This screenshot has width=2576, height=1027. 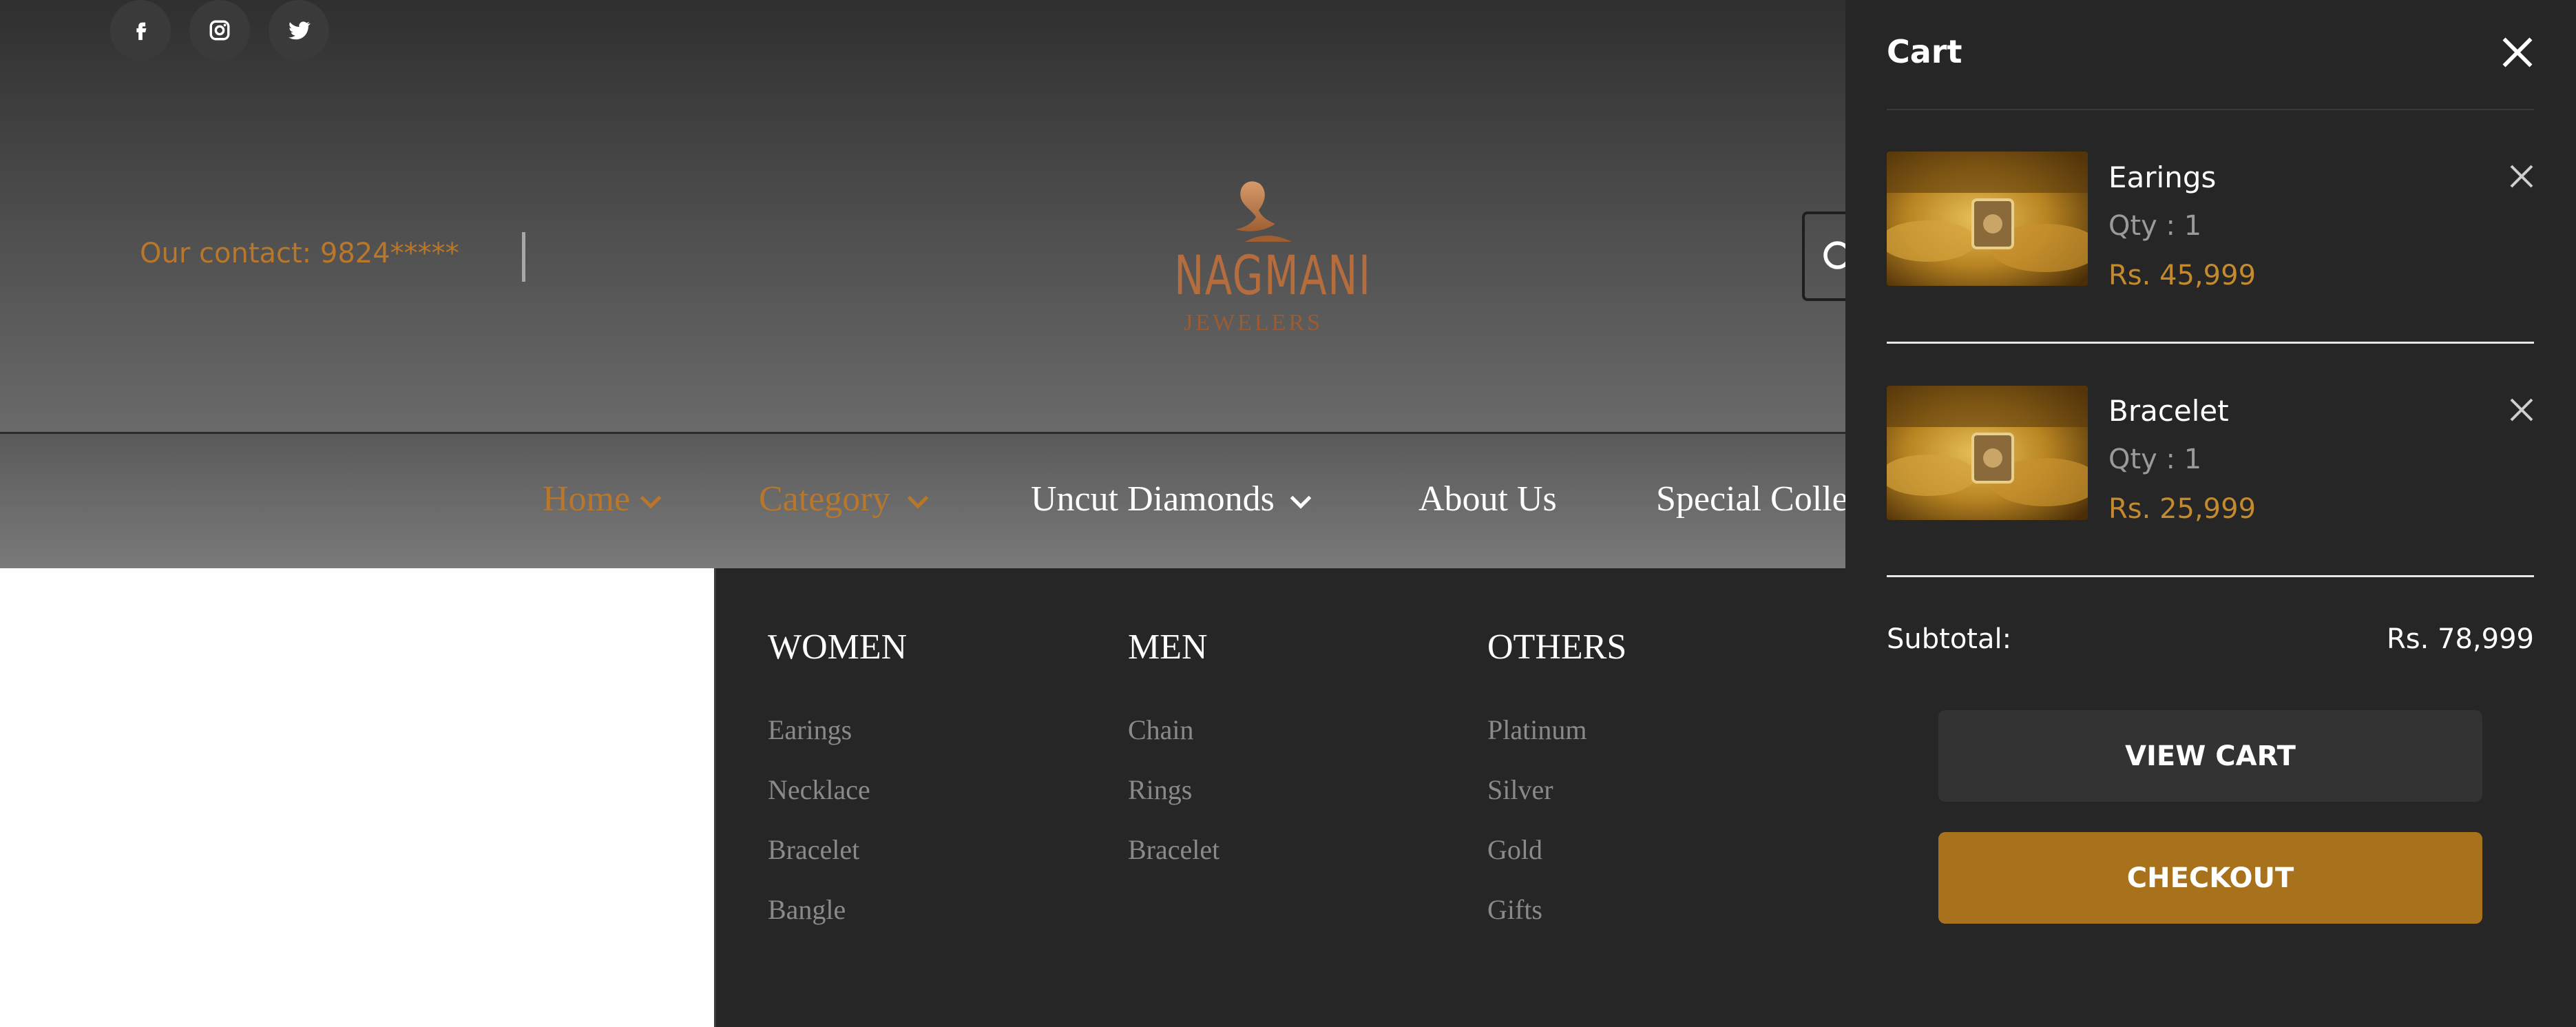 What do you see at coordinates (1520, 790) in the screenshot?
I see `menu-link-silver: Silver` at bounding box center [1520, 790].